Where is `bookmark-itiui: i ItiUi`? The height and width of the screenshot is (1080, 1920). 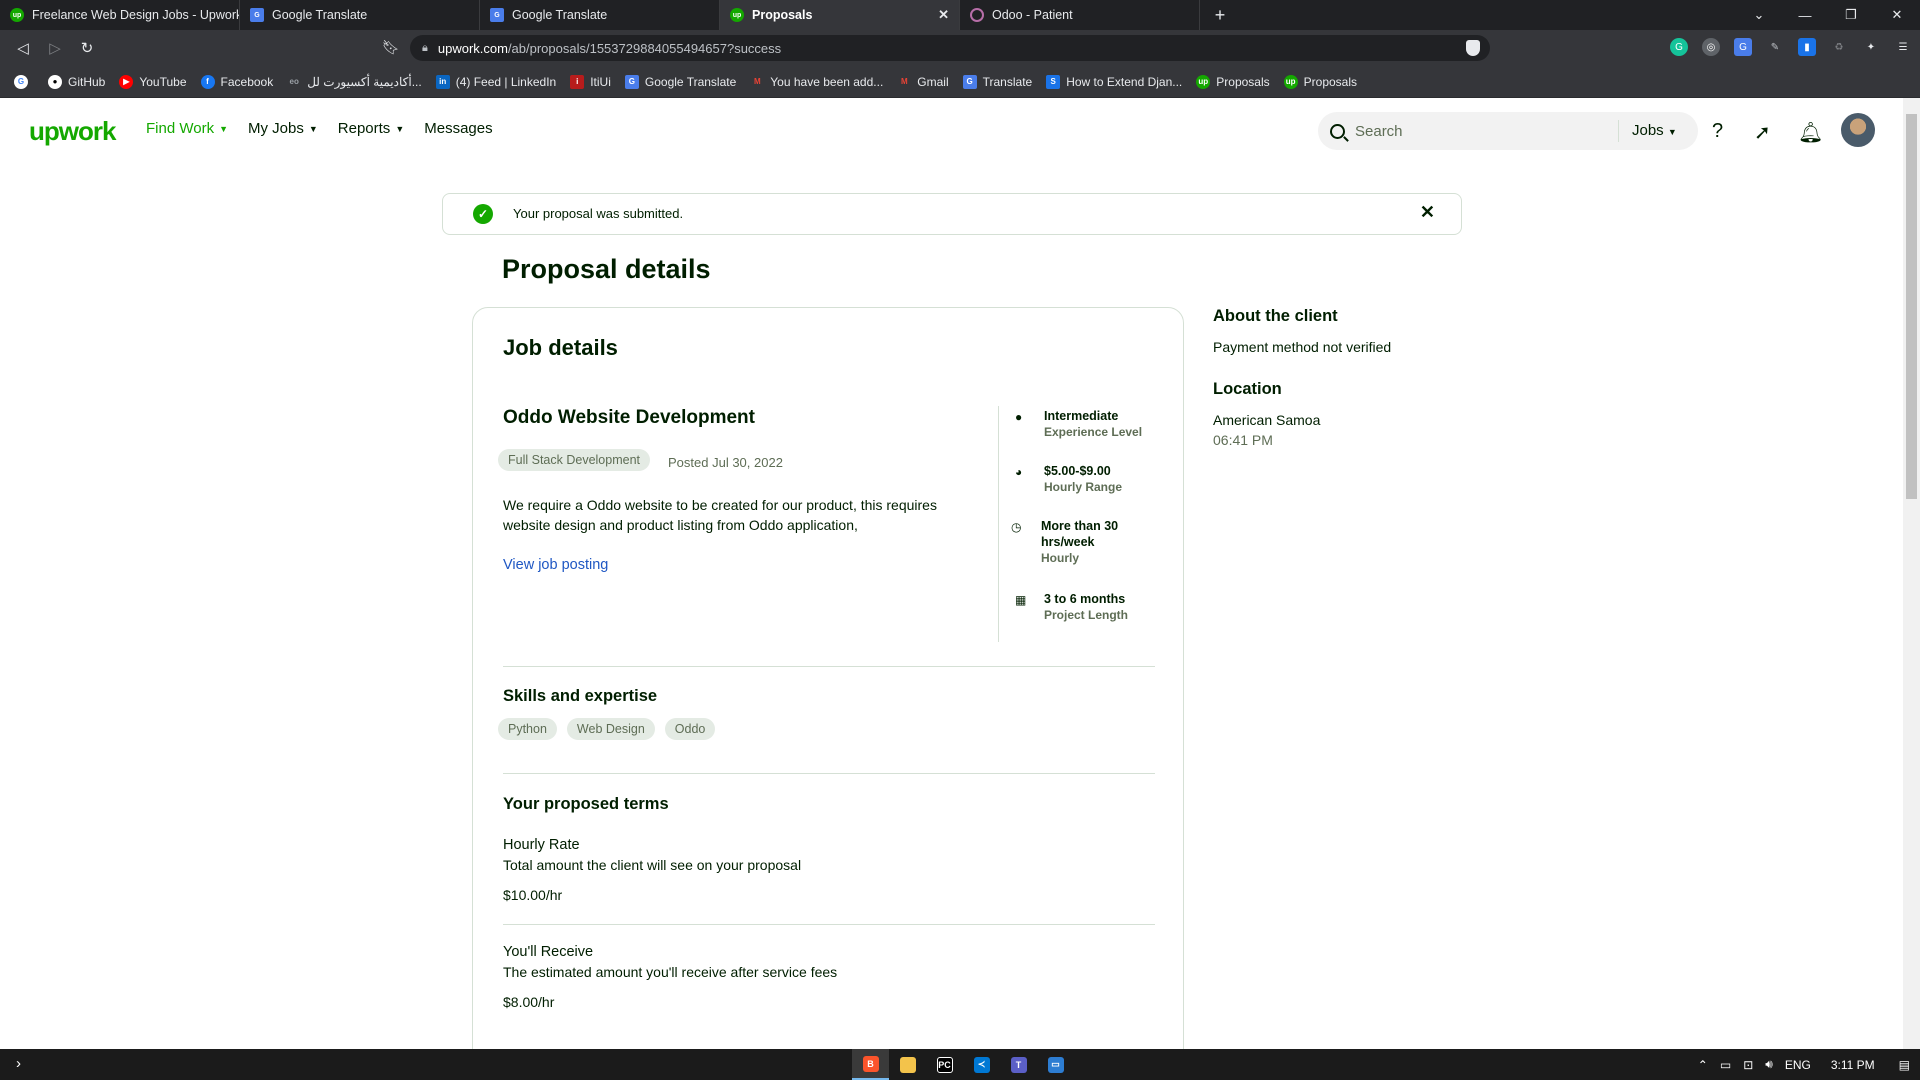
bookmark-itiui: i ItiUi is located at coordinates (590, 81).